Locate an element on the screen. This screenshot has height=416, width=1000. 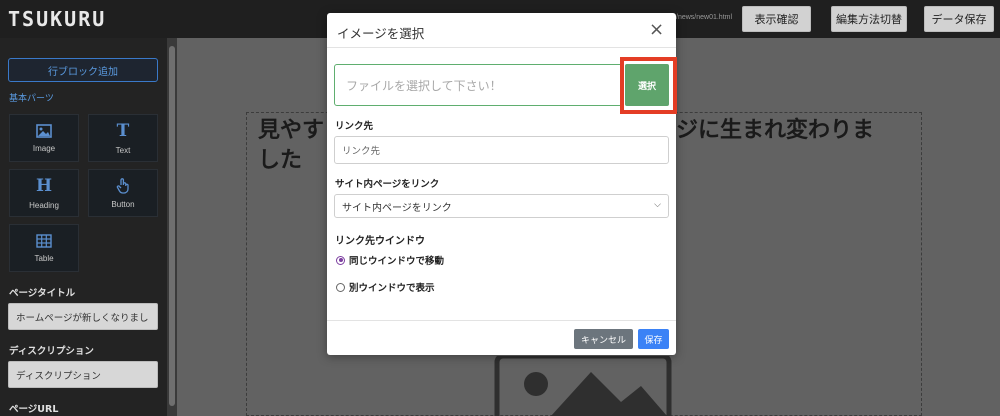
part-label: Image is located at coordinates (44, 148).